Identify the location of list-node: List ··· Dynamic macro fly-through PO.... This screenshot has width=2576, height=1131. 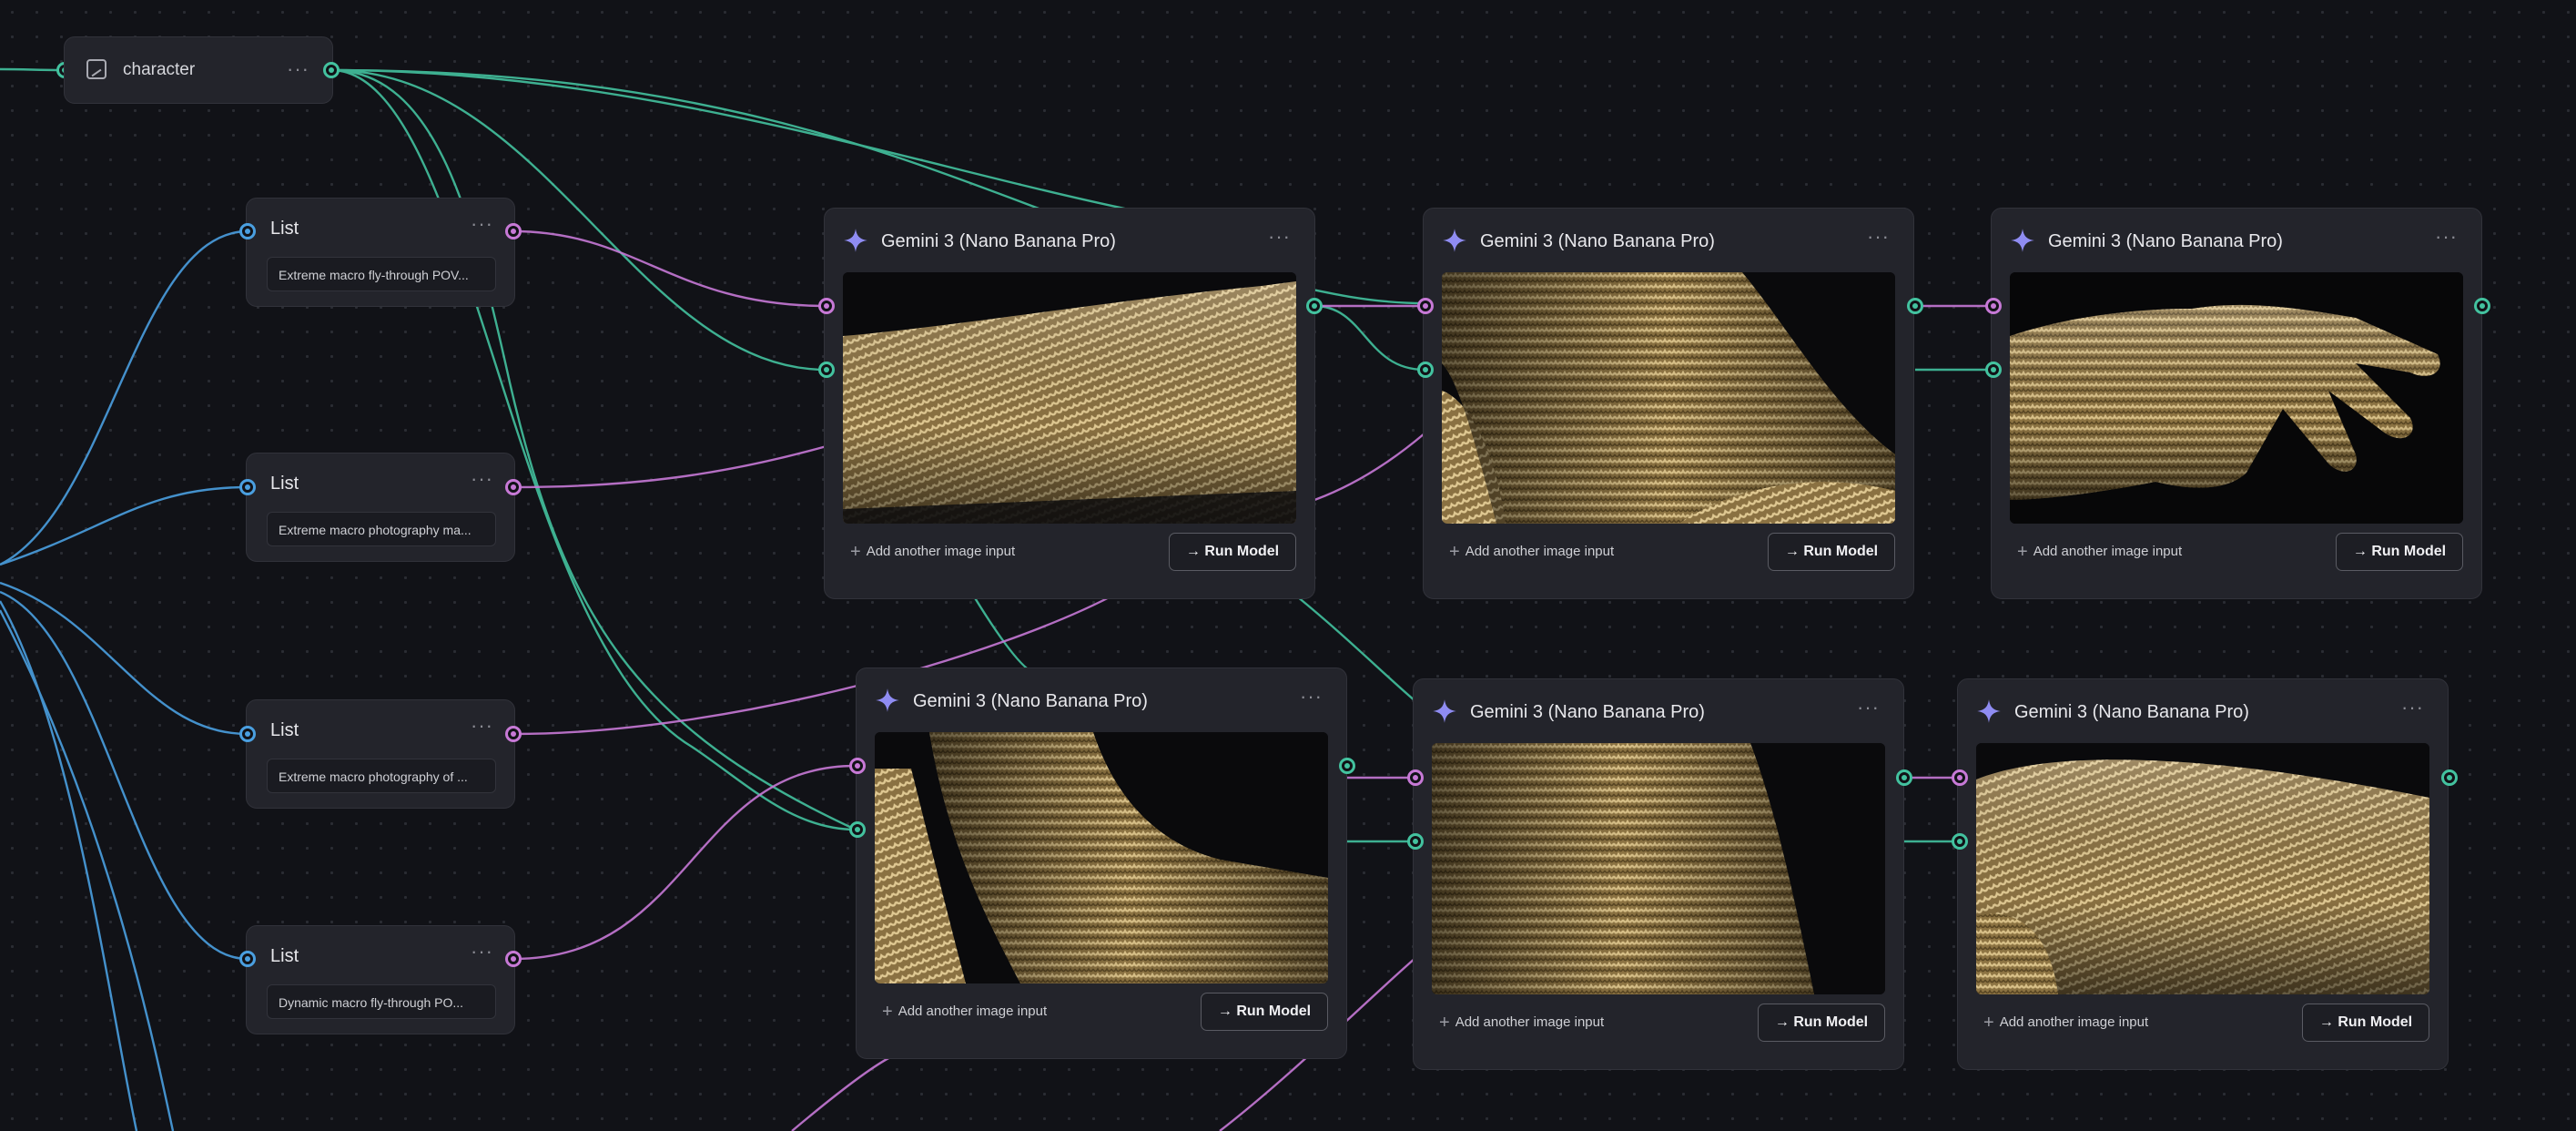
(380, 980).